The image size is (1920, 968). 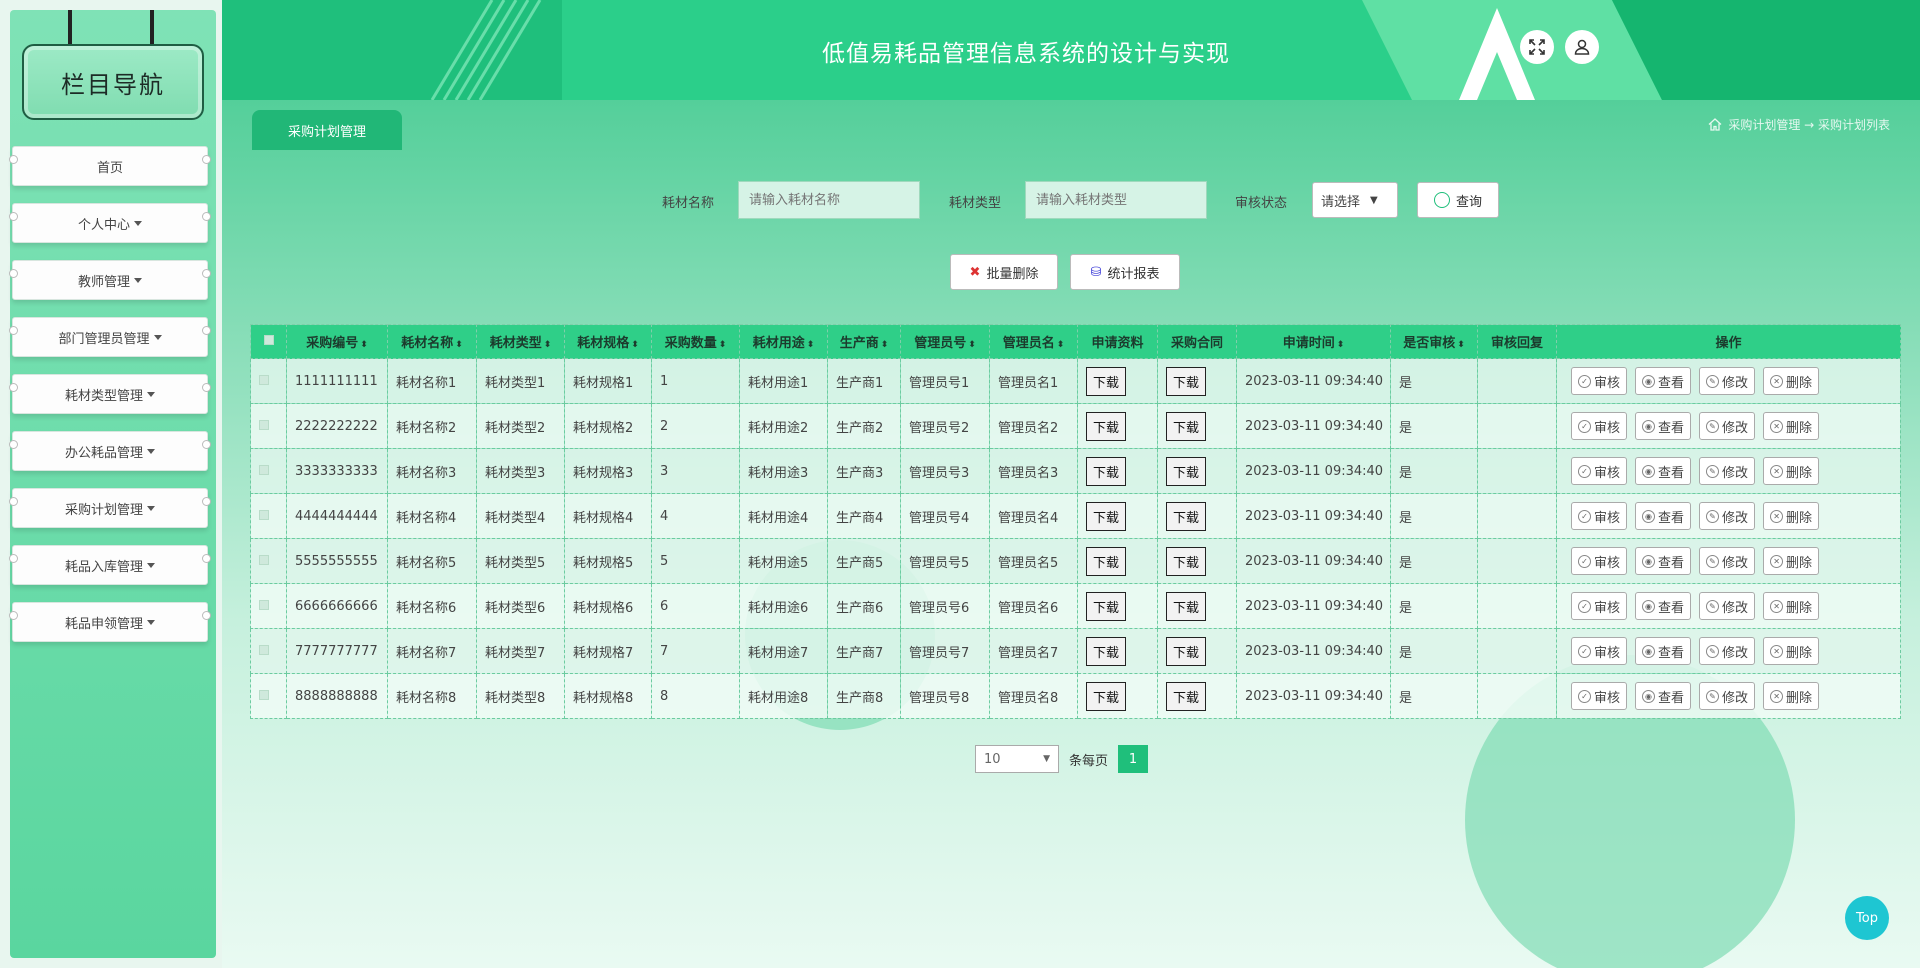 I want to click on sidebar-item: 部门管理员管理, so click(x=110, y=337).